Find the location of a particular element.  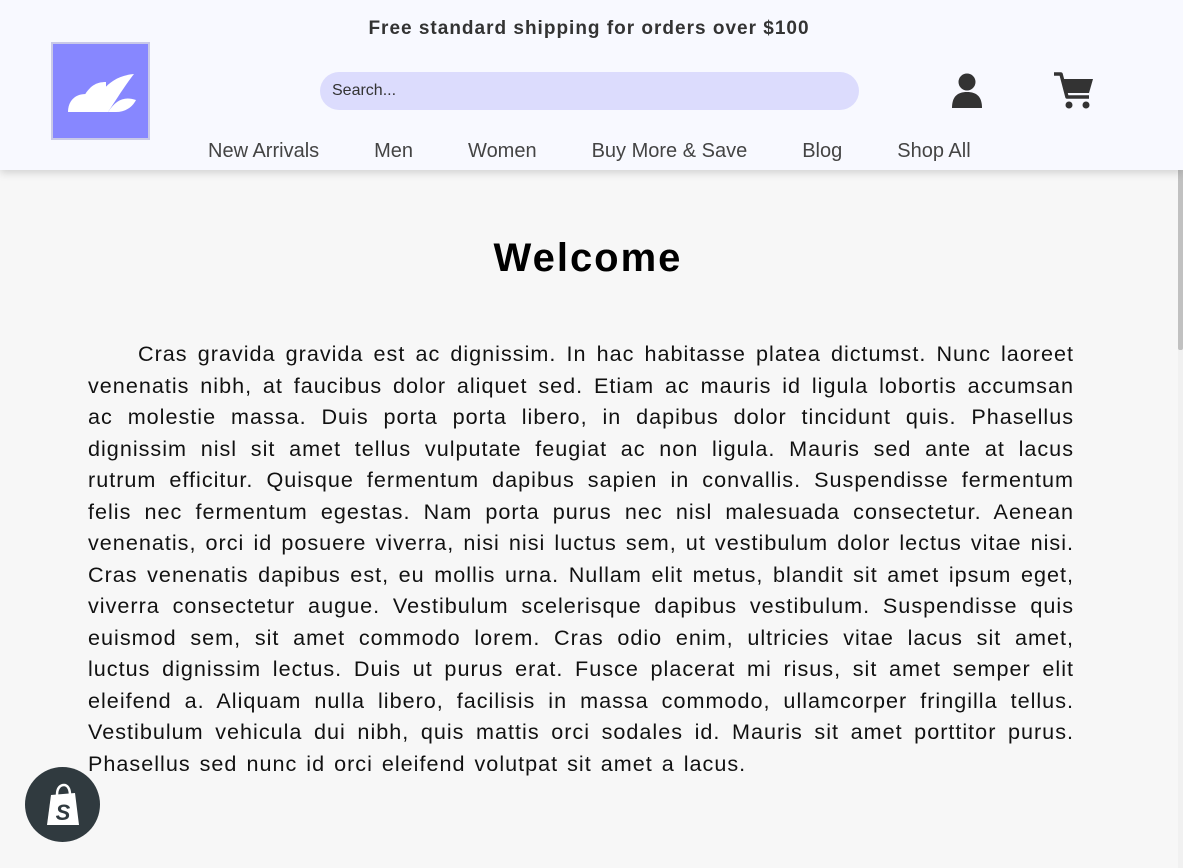

nav-item-women: Women is located at coordinates (502, 151).